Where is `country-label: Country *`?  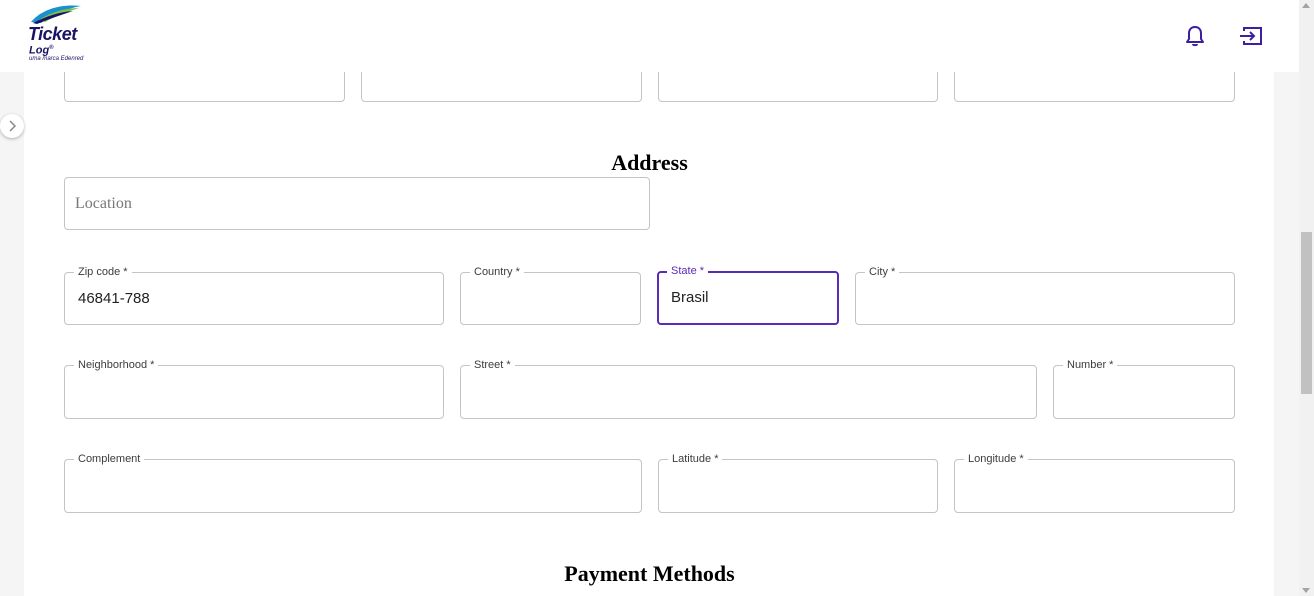
country-label: Country * is located at coordinates (497, 272).